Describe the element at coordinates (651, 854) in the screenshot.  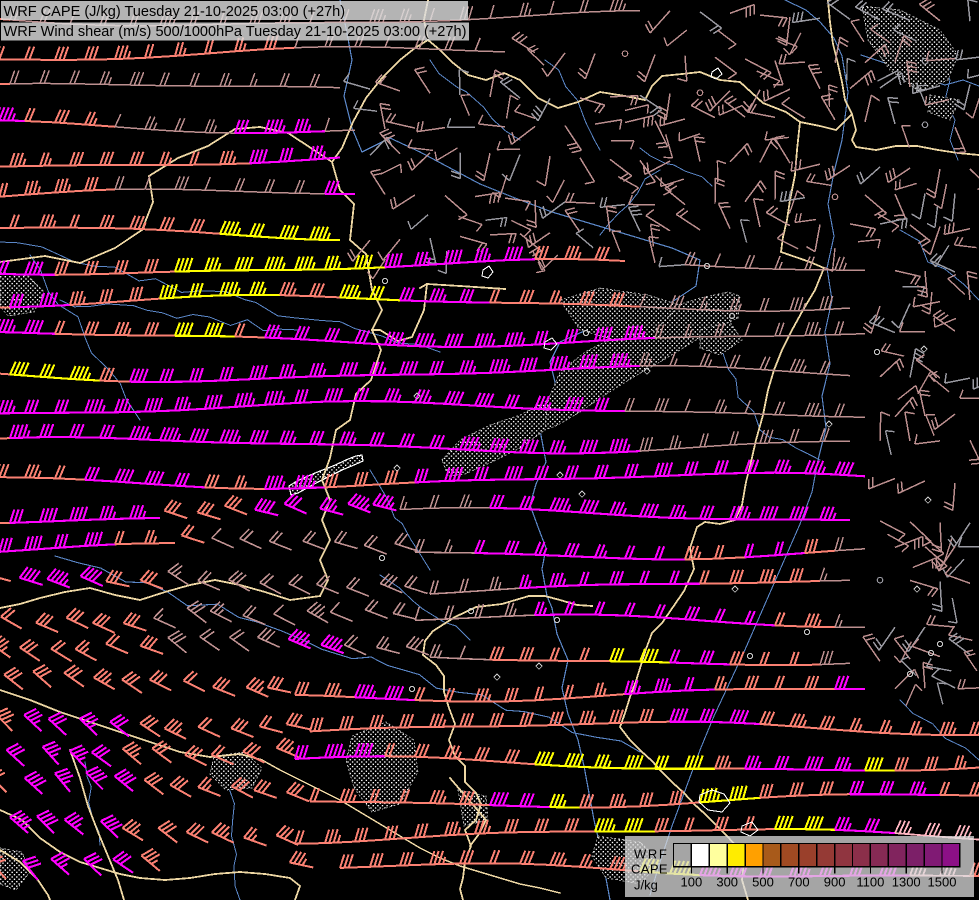
I see `svg-text: WRF` at that location.